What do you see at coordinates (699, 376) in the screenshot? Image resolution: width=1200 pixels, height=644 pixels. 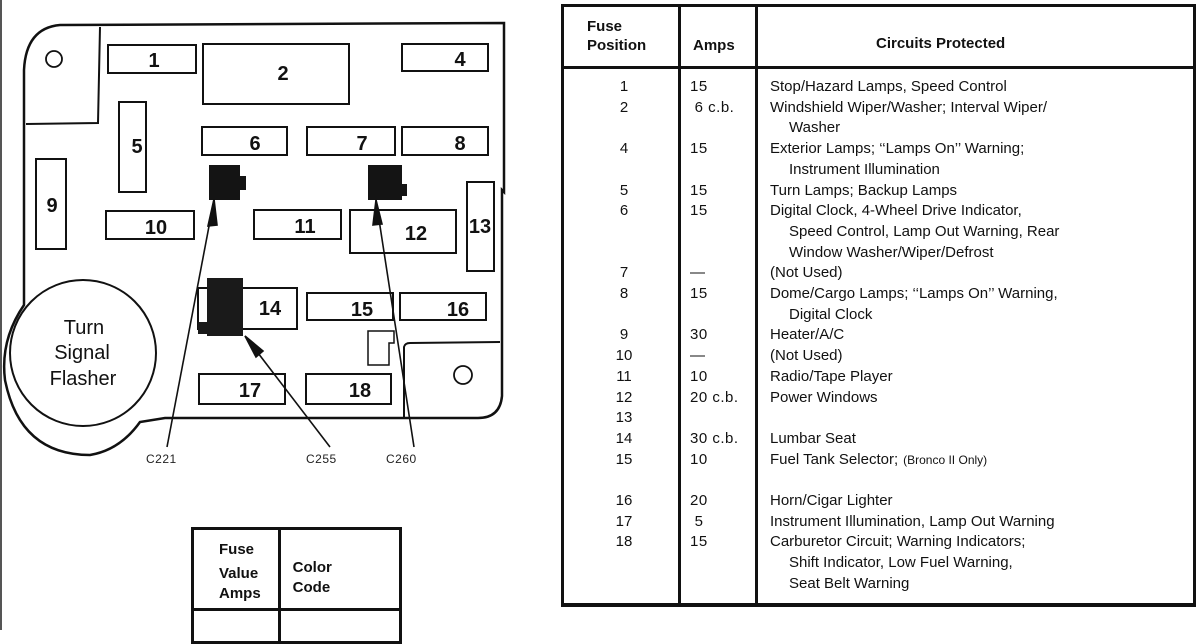 I see `cell-amps: 10` at bounding box center [699, 376].